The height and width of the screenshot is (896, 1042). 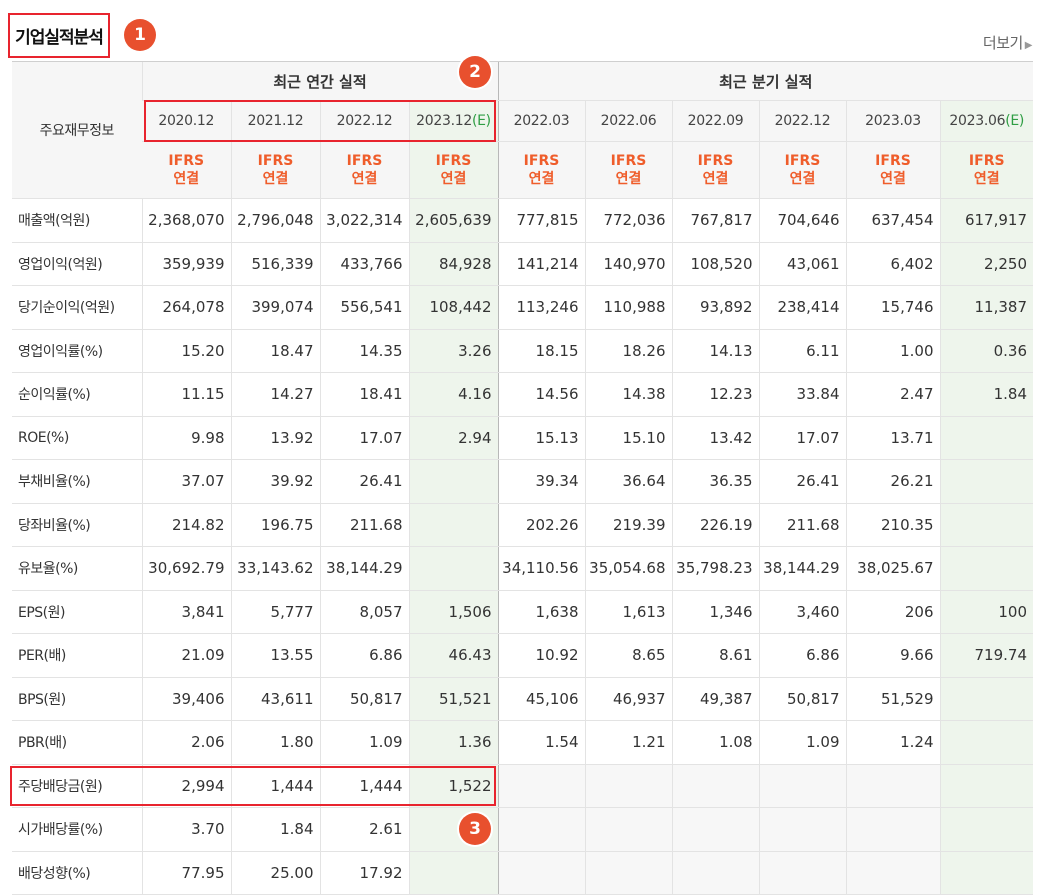 I want to click on row-label: 순이익률(%), so click(x=77, y=394).